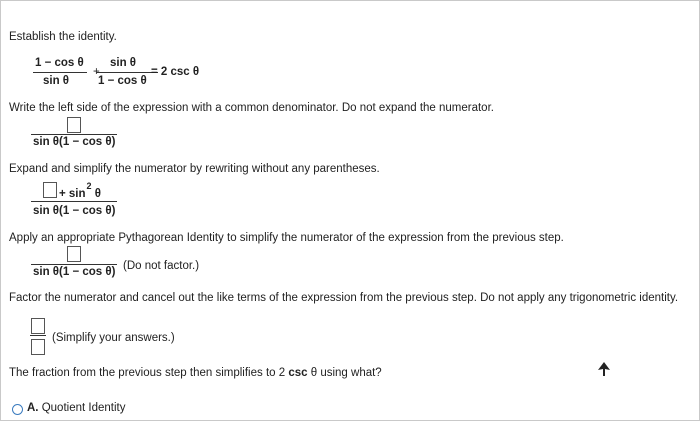 This screenshot has height=421, width=700. Describe the element at coordinates (38, 335) in the screenshot. I see `step4-fraction-bar` at that location.